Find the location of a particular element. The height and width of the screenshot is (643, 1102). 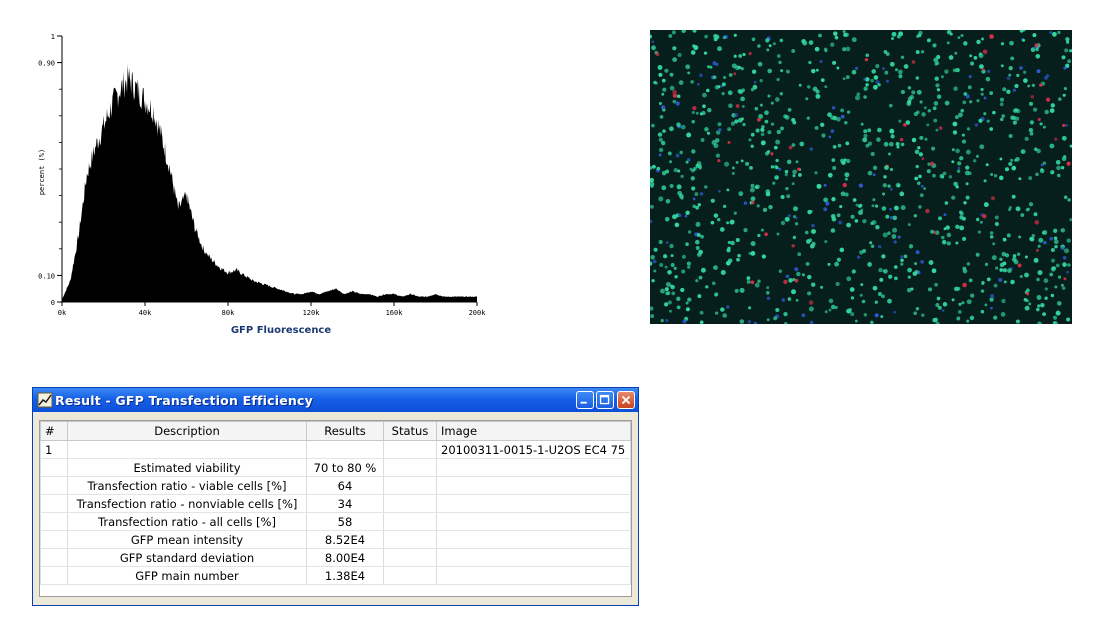

column-header-results: Results is located at coordinates (345, 431).